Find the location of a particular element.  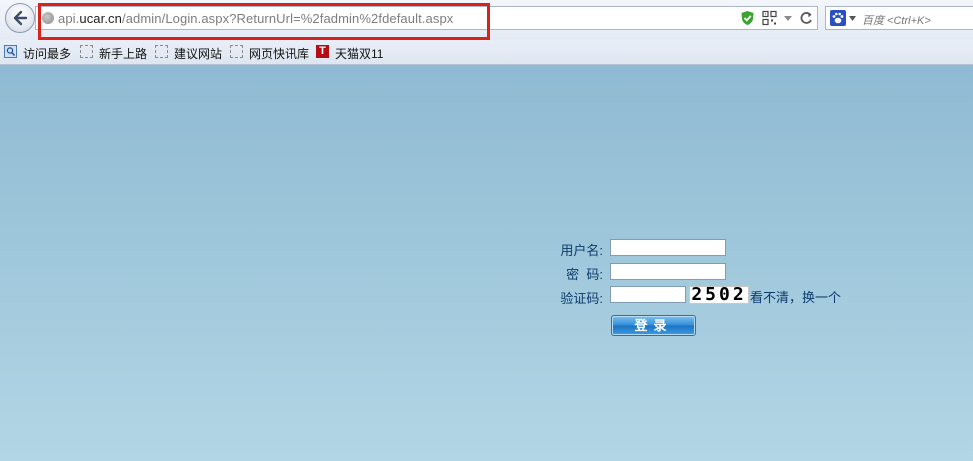

search-placeholder: 百度 <Ctrl+K> is located at coordinates (896, 20).